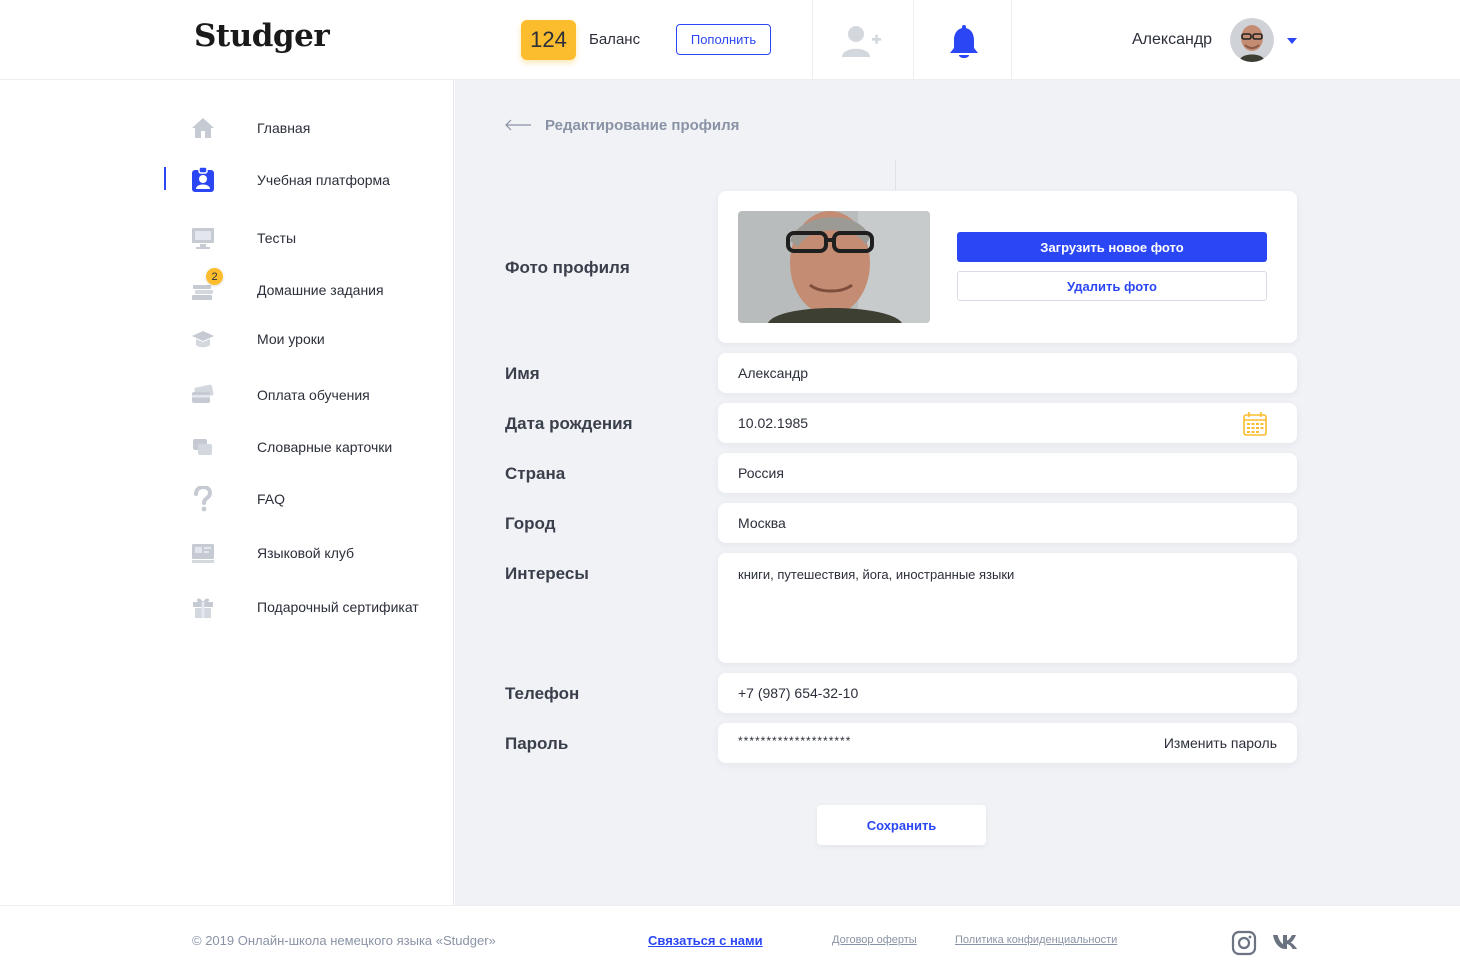 Image resolution: width=1460 pixels, height=977 pixels. What do you see at coordinates (203, 447) in the screenshot?
I see `cards-icon` at bounding box center [203, 447].